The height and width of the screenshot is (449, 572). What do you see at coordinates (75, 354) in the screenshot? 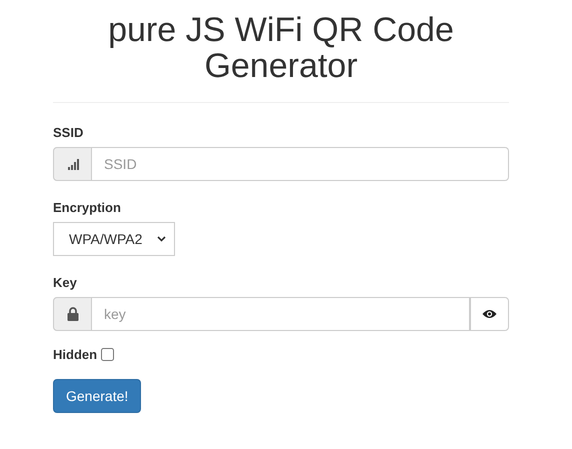
I see `hidden-label: Hidden` at bounding box center [75, 354].